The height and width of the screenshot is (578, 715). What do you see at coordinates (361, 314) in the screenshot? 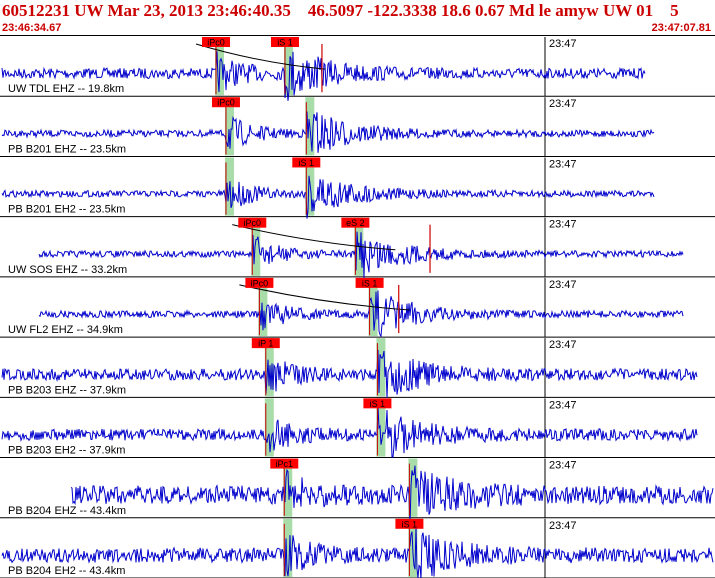
I see `seismogram-trace` at bounding box center [361, 314].